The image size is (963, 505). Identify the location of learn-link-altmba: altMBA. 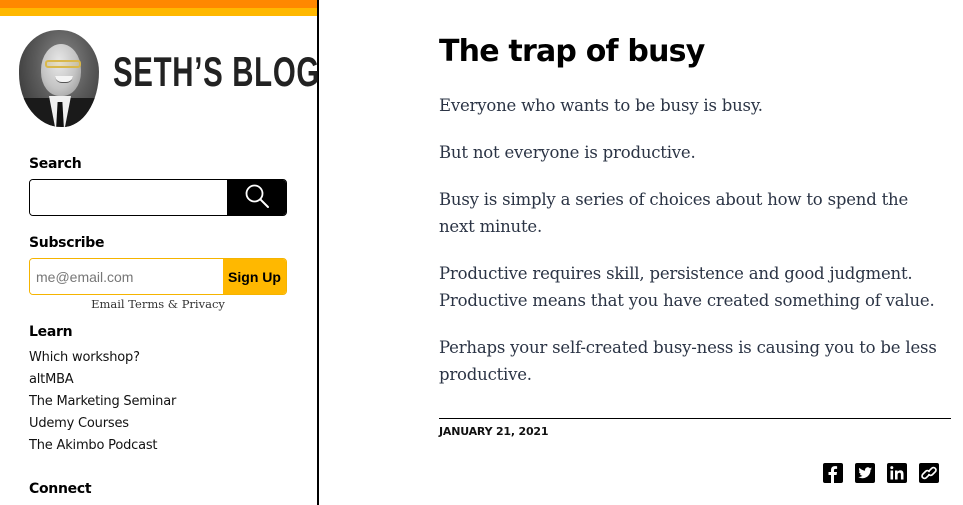
(51, 379).